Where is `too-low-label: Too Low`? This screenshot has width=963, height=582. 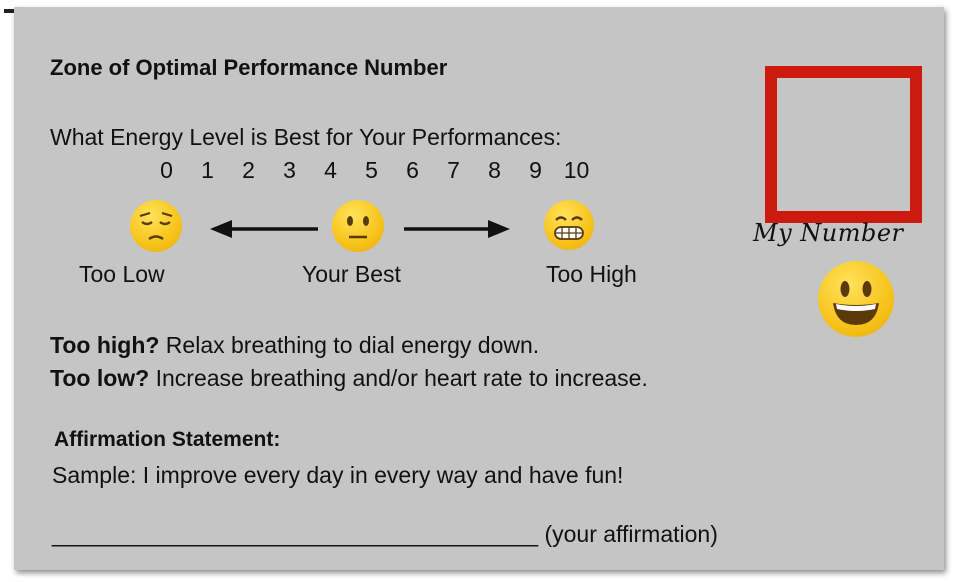 too-low-label: Too Low is located at coordinates (122, 274).